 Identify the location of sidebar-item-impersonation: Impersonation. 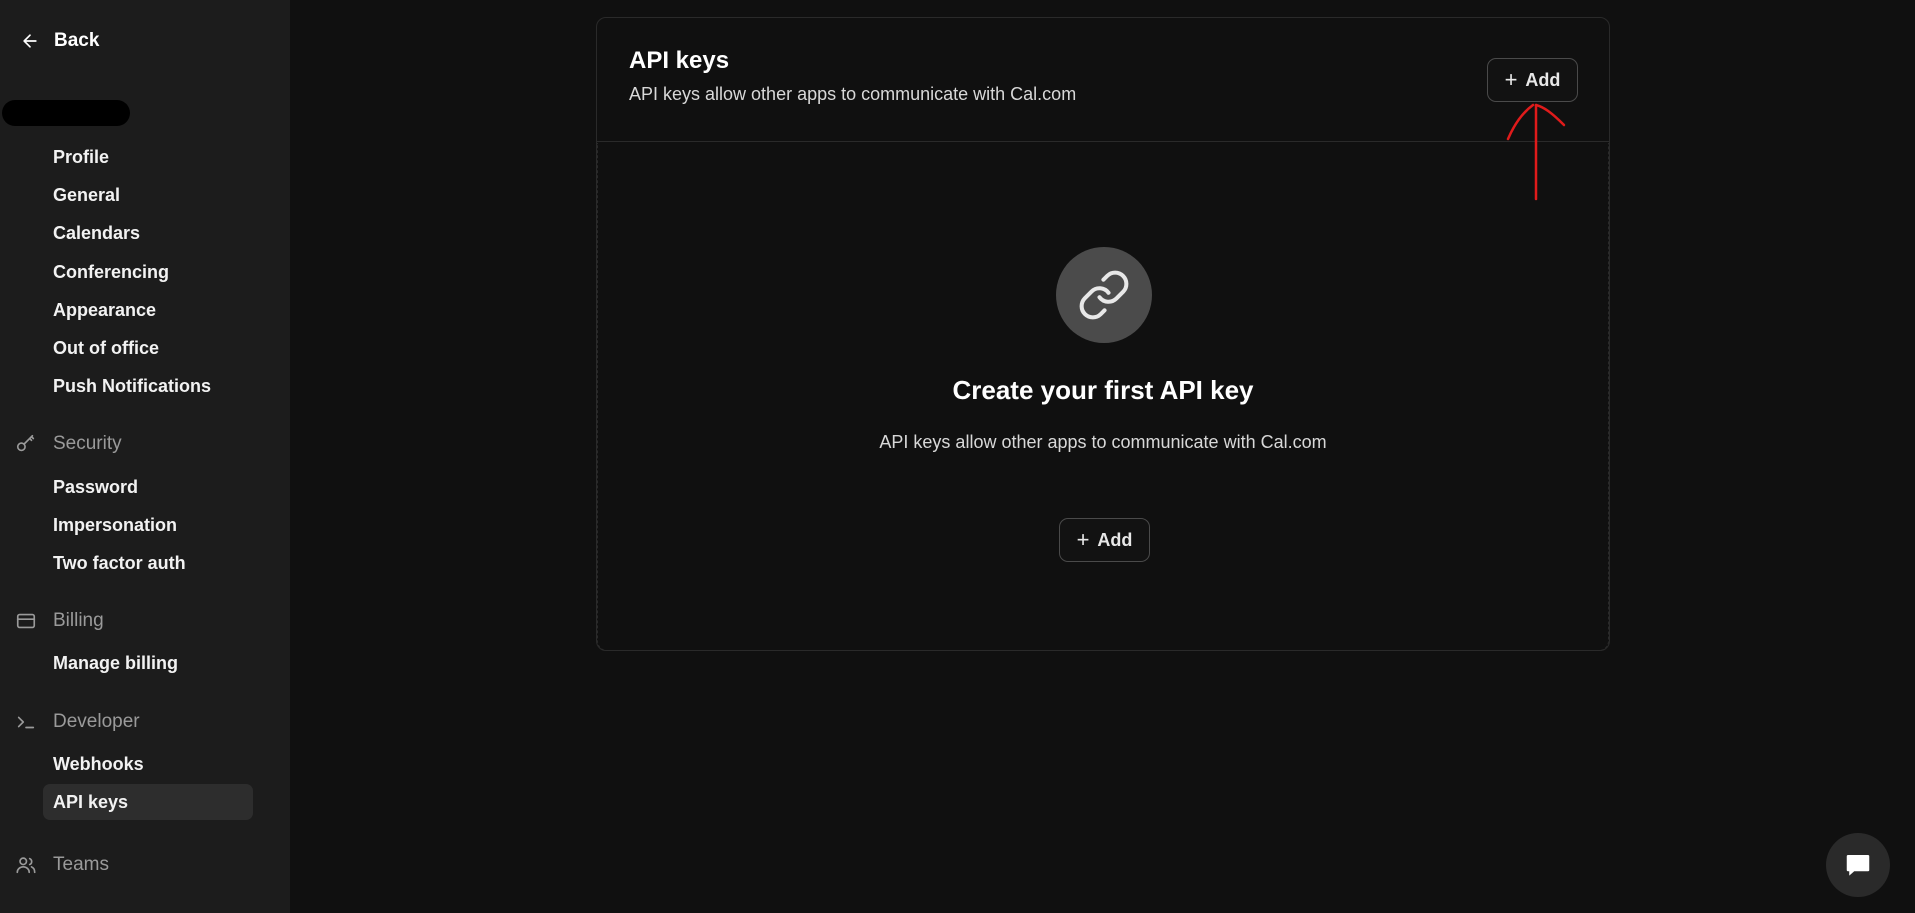
(148, 525).